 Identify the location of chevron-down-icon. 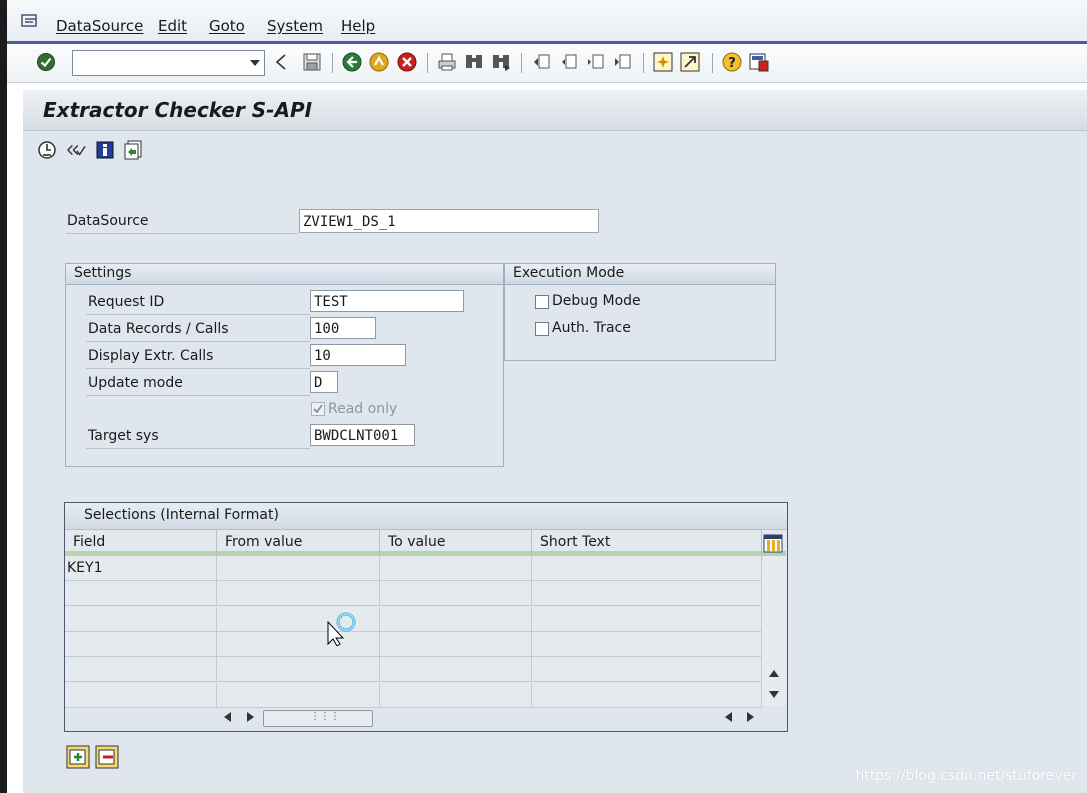
(255, 63).